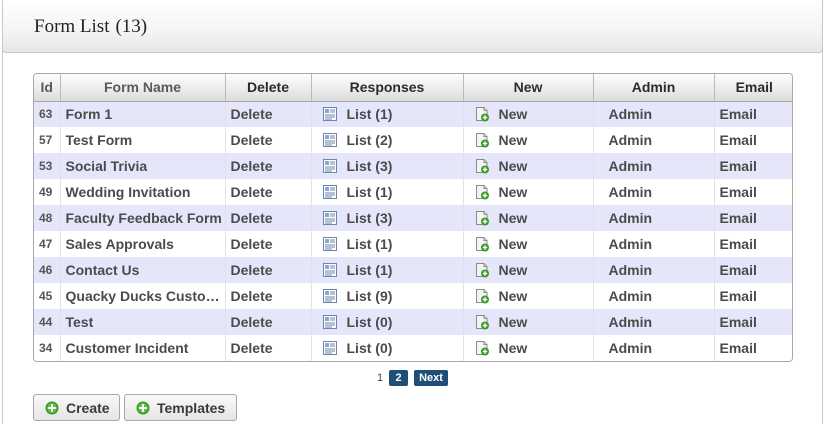 This screenshot has height=424, width=825. What do you see at coordinates (753, 88) in the screenshot?
I see `column-header-email: Email` at bounding box center [753, 88].